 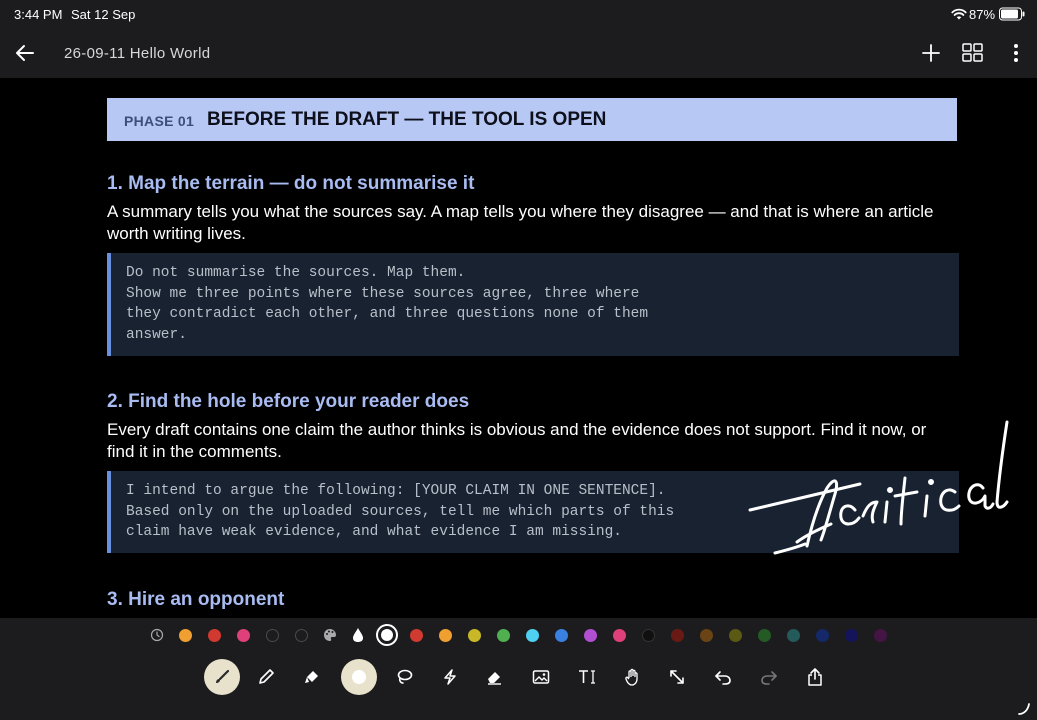 I want to click on hand-icon, so click(x=633, y=677).